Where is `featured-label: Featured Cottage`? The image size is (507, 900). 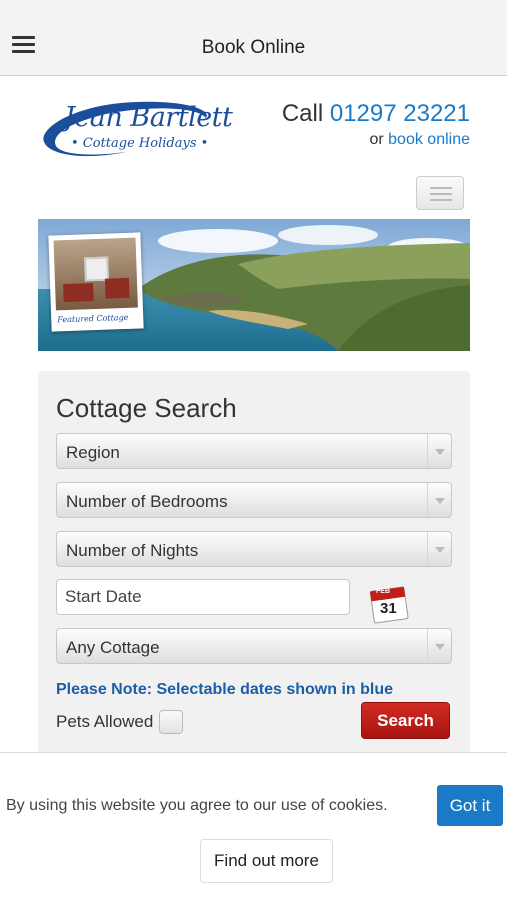 featured-label: Featured Cottage is located at coordinates (93, 318).